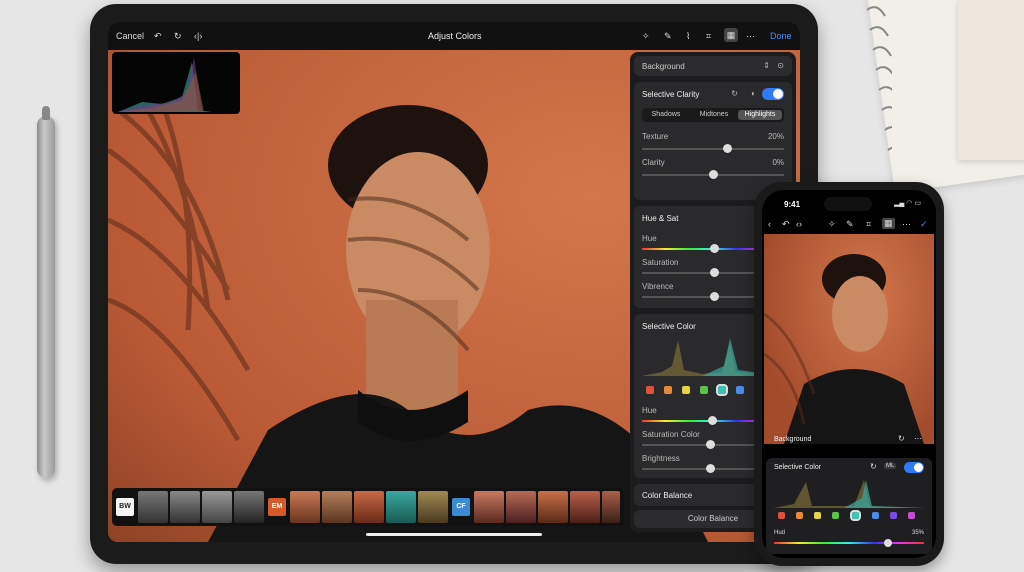 This screenshot has height=572, width=1024. I want to click on signal-wifi-battery-icon: ▂▄ ◠ ▭, so click(907, 203).